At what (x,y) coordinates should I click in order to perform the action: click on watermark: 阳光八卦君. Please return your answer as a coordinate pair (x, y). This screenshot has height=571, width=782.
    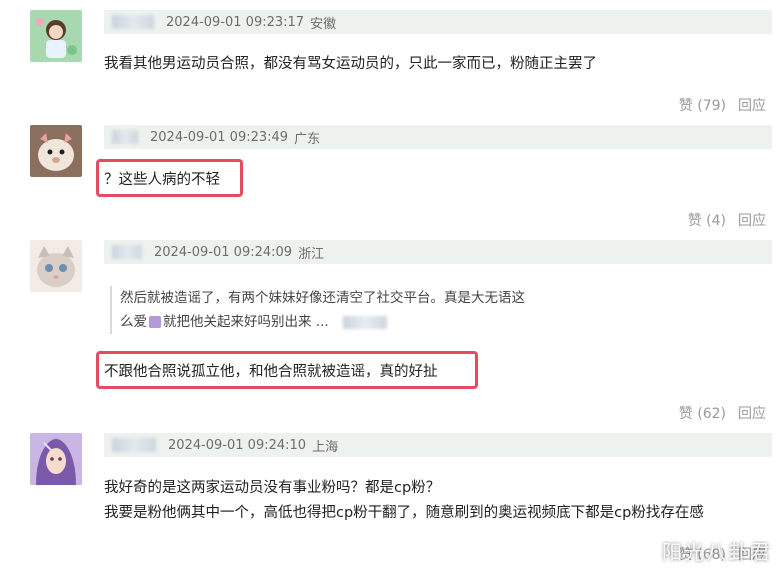
    Looking at the image, I should click on (717, 552).